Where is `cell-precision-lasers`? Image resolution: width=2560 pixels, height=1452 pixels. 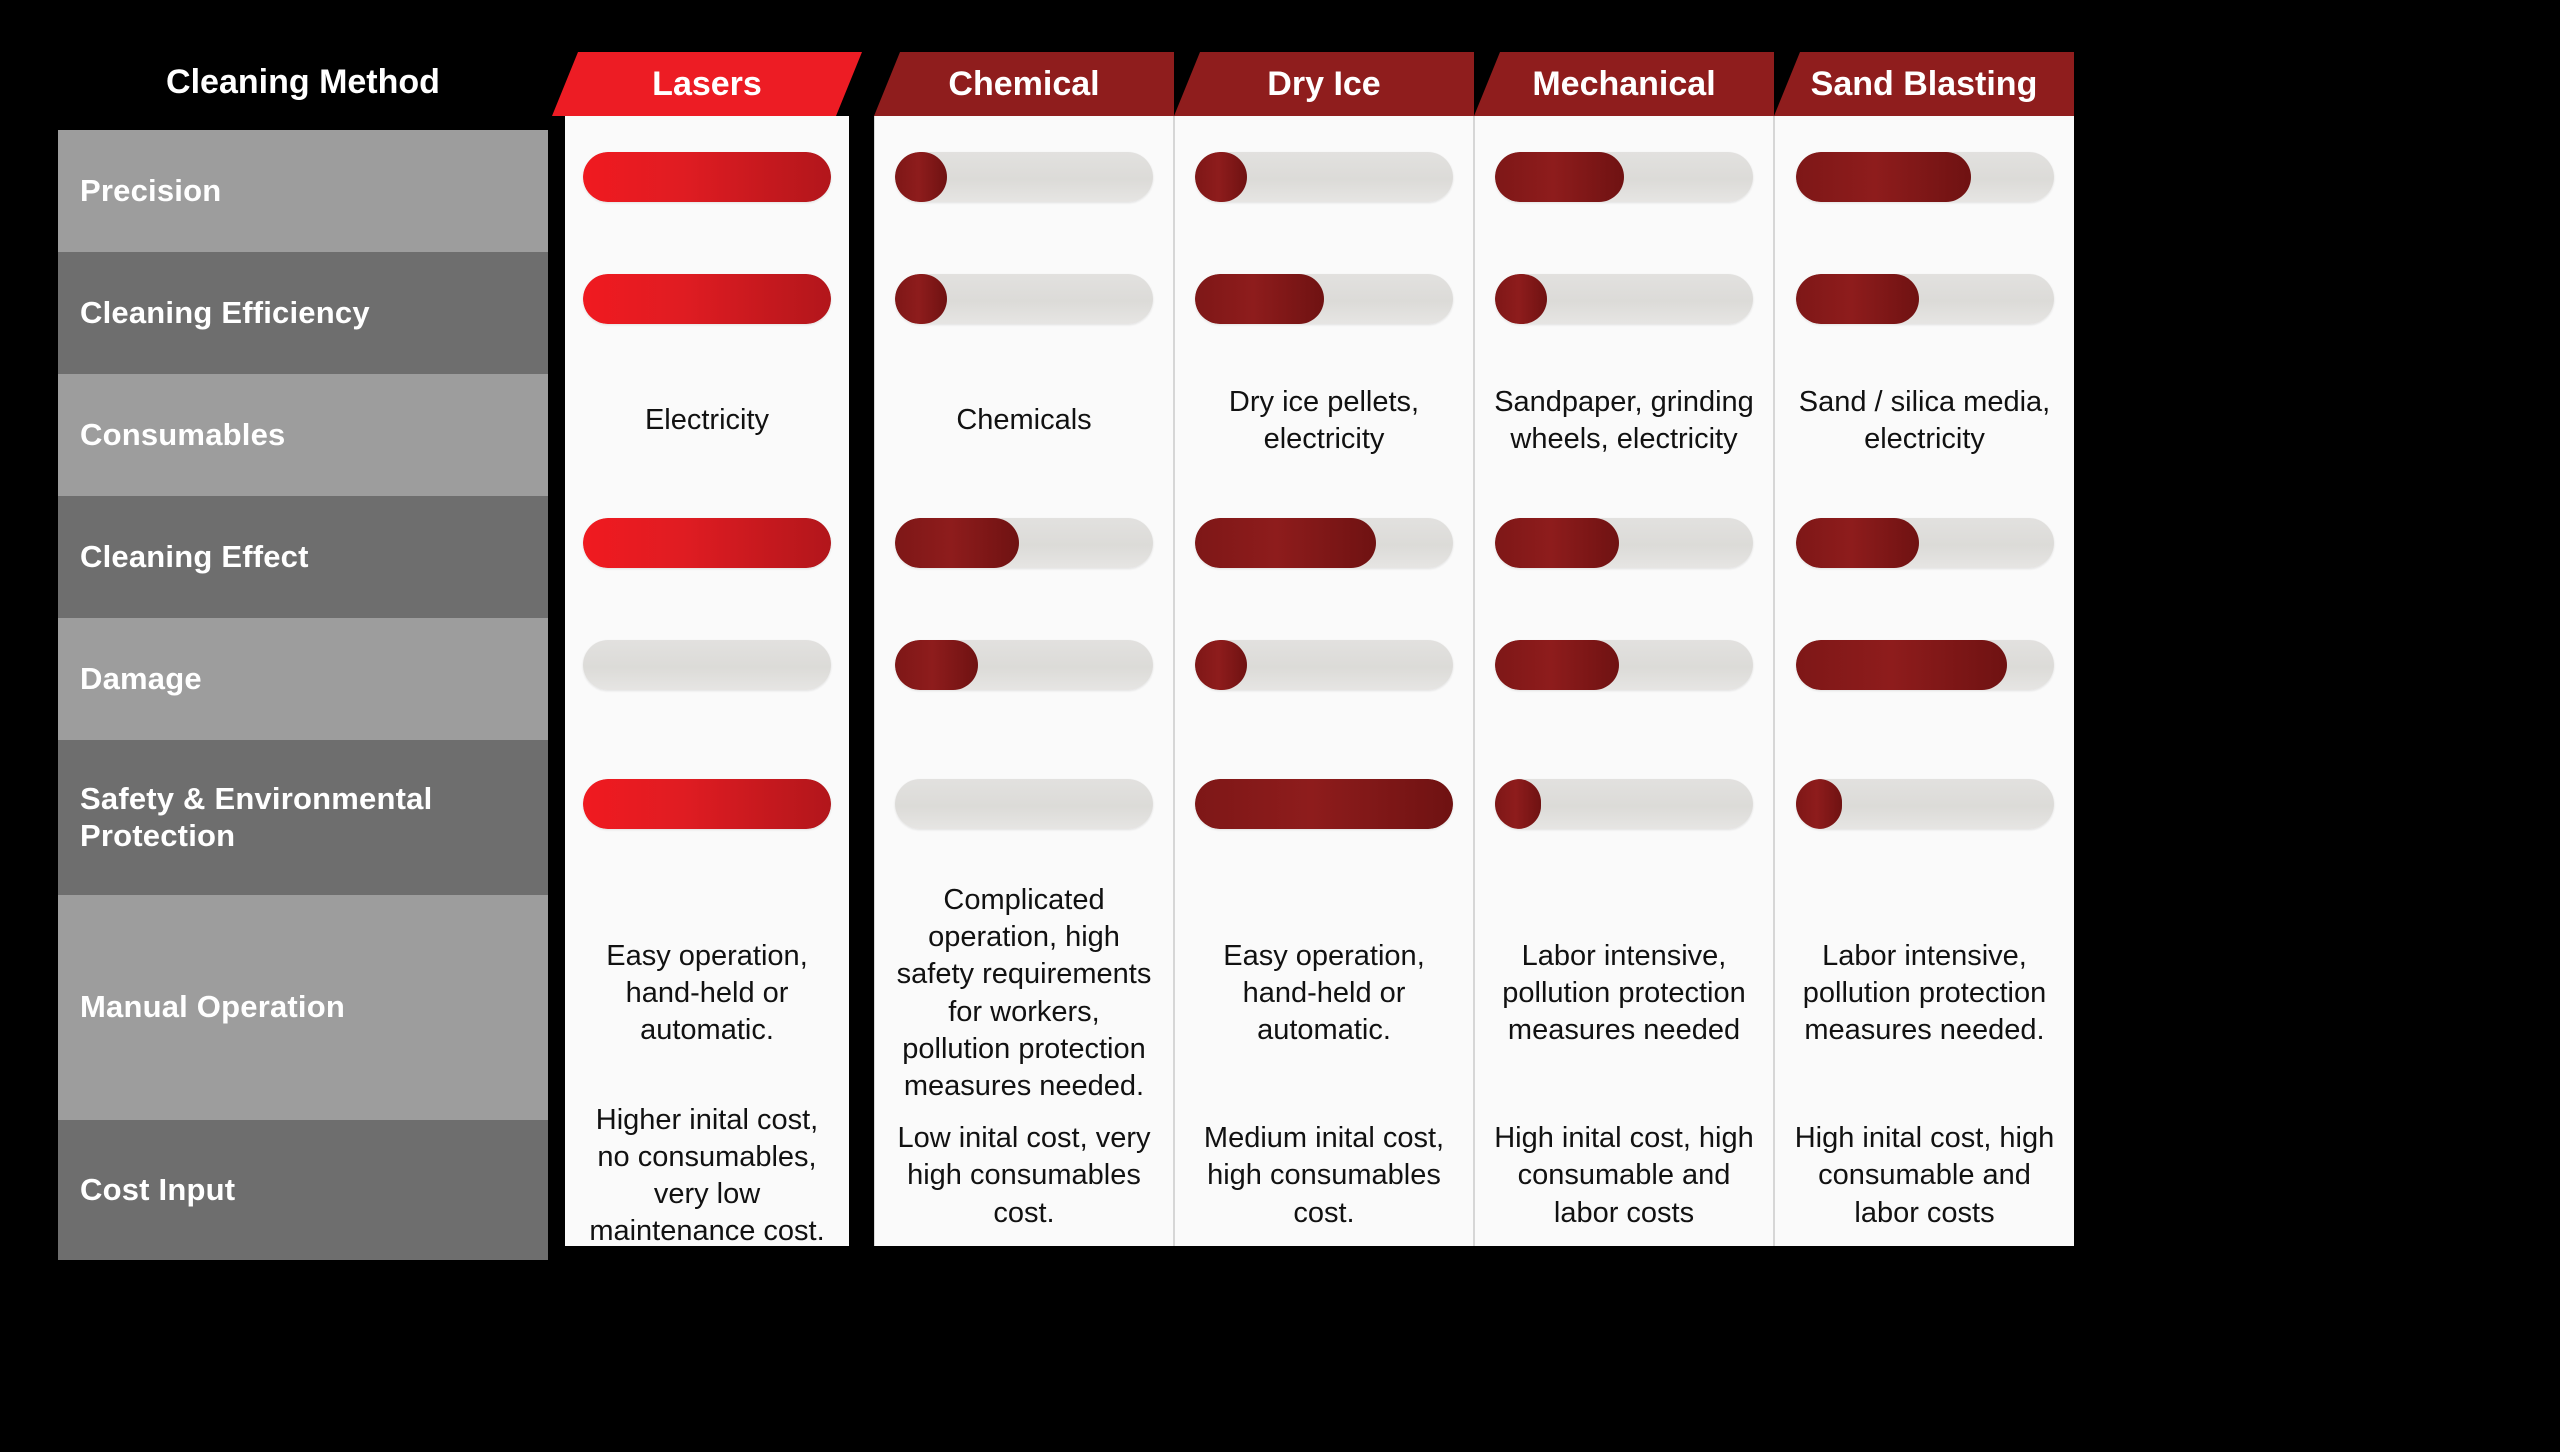
cell-precision-lasers is located at coordinates (707, 177).